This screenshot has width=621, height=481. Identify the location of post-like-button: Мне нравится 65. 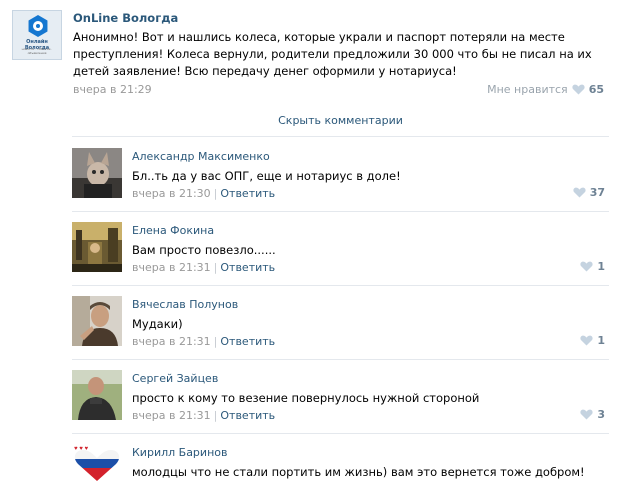
(545, 89).